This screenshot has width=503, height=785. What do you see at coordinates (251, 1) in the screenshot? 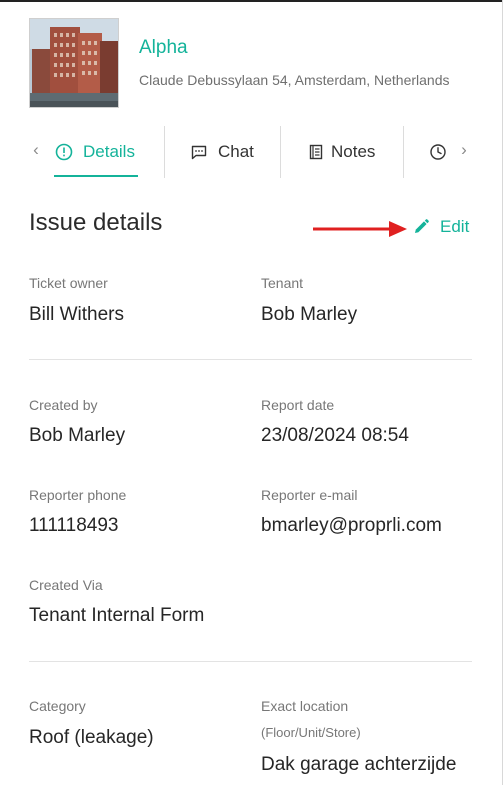
I see `window-top-border` at bounding box center [251, 1].